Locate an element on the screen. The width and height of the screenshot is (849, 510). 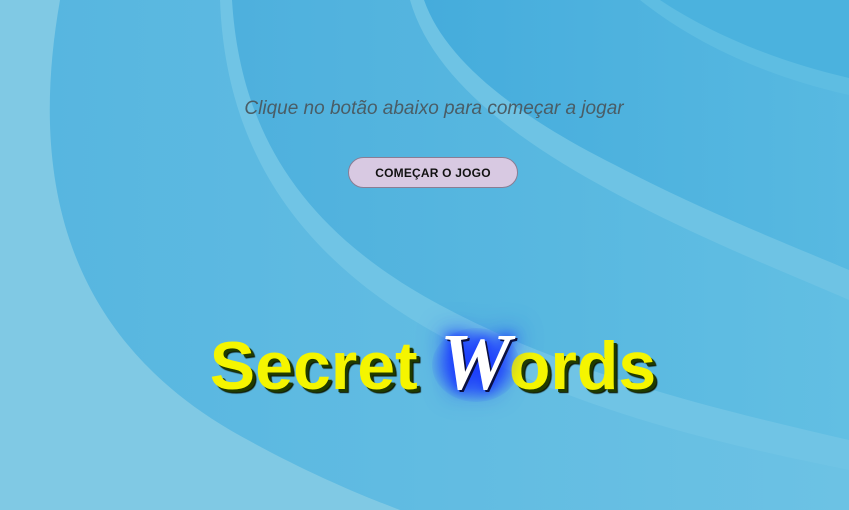
start-game-button: COMEÇAR O JOGO is located at coordinates (433, 172).